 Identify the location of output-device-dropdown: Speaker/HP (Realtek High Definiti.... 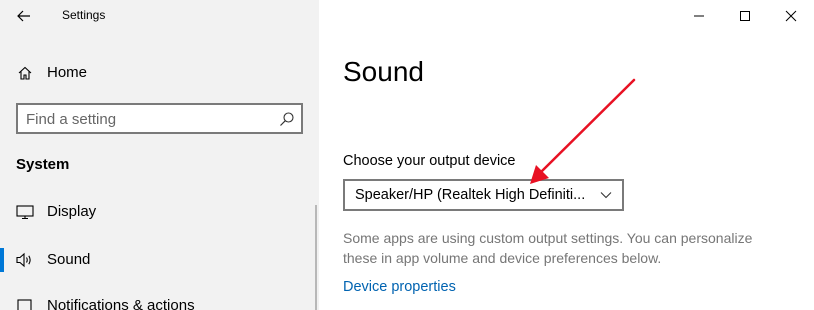
(483, 195).